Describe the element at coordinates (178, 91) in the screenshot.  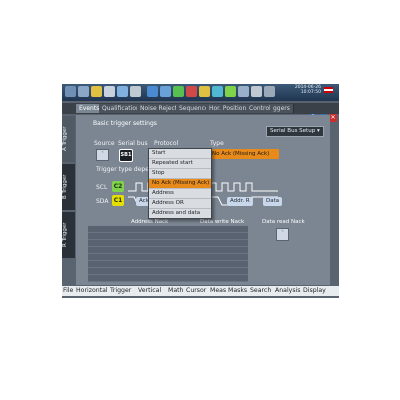
I see `measure-icon` at that location.